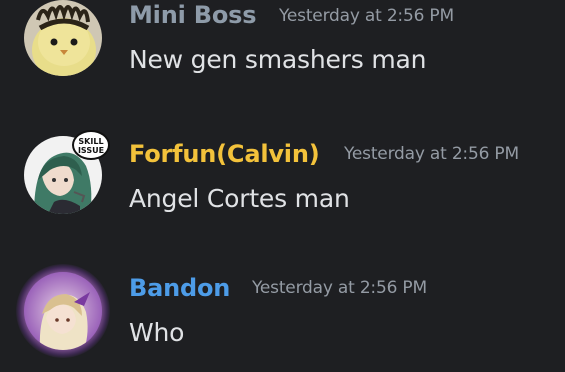  I want to click on anime-character-avatar-icon, so click(63, 311).